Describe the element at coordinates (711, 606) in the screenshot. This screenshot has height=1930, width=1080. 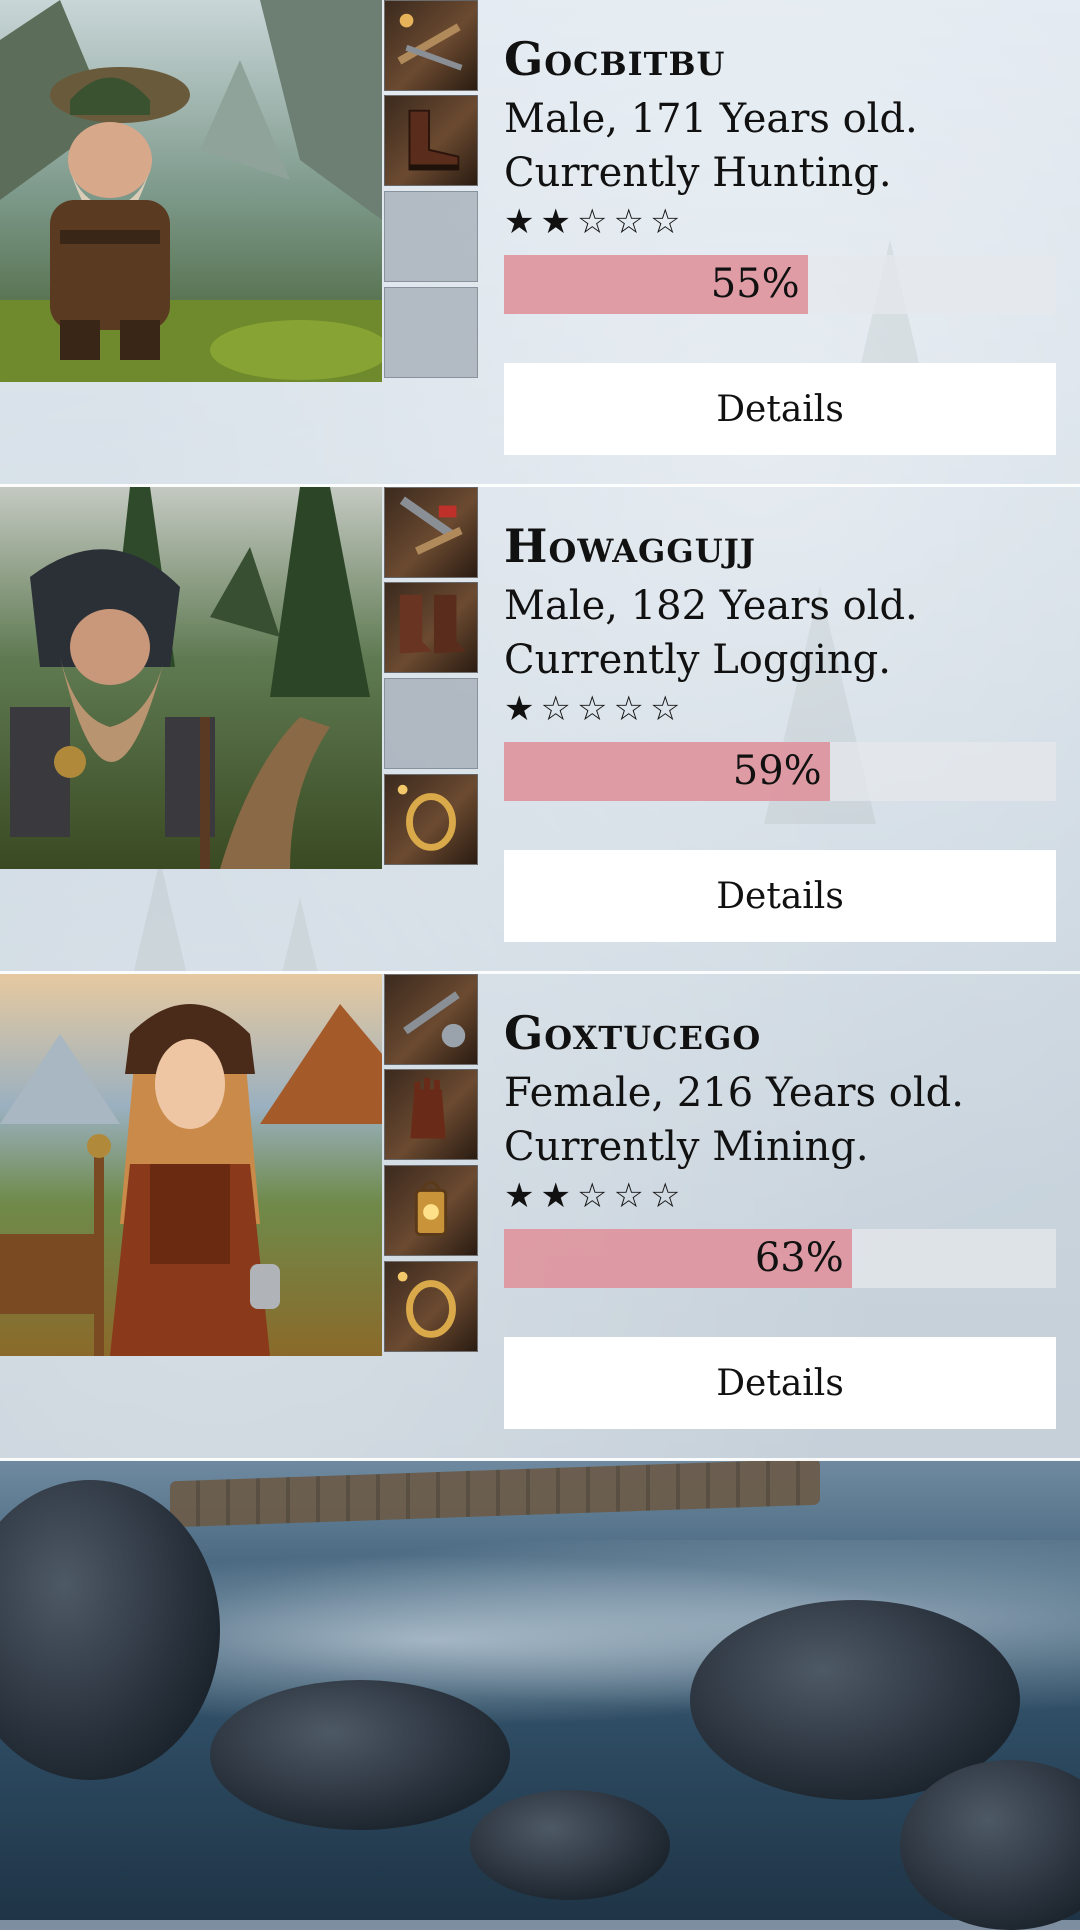
I see `character-age: Male, 182 Years old.` at that location.